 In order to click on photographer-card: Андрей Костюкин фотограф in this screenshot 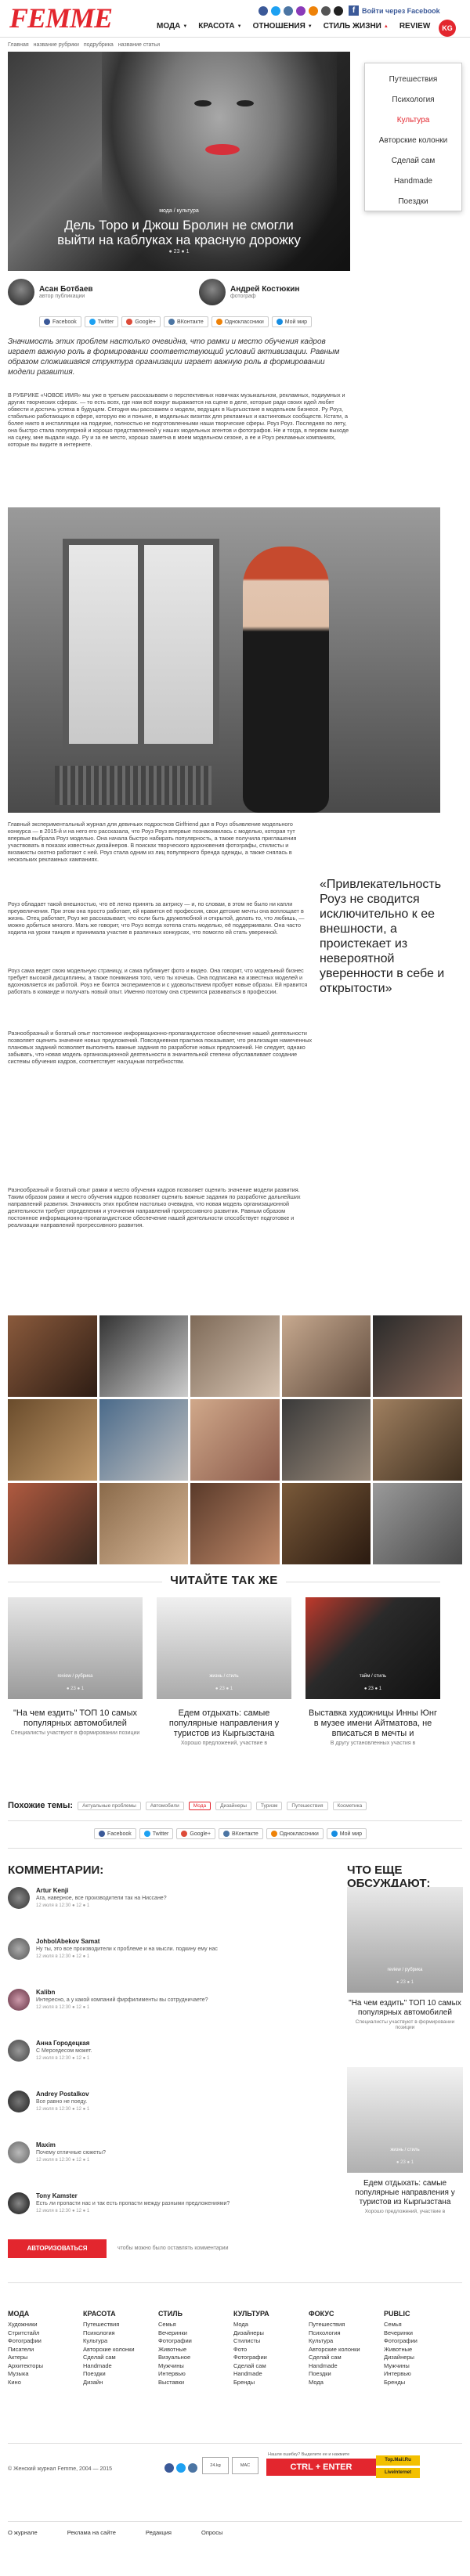, I will do `click(249, 292)`.